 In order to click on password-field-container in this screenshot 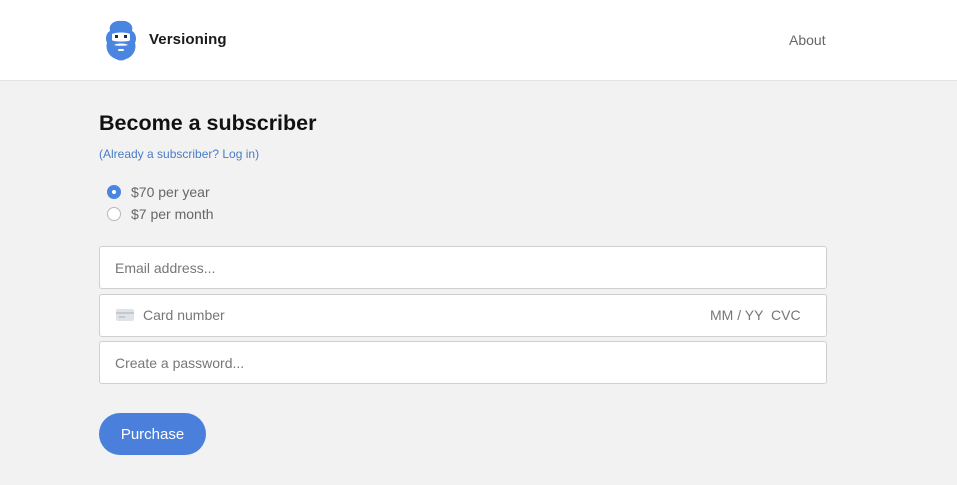, I will do `click(463, 362)`.